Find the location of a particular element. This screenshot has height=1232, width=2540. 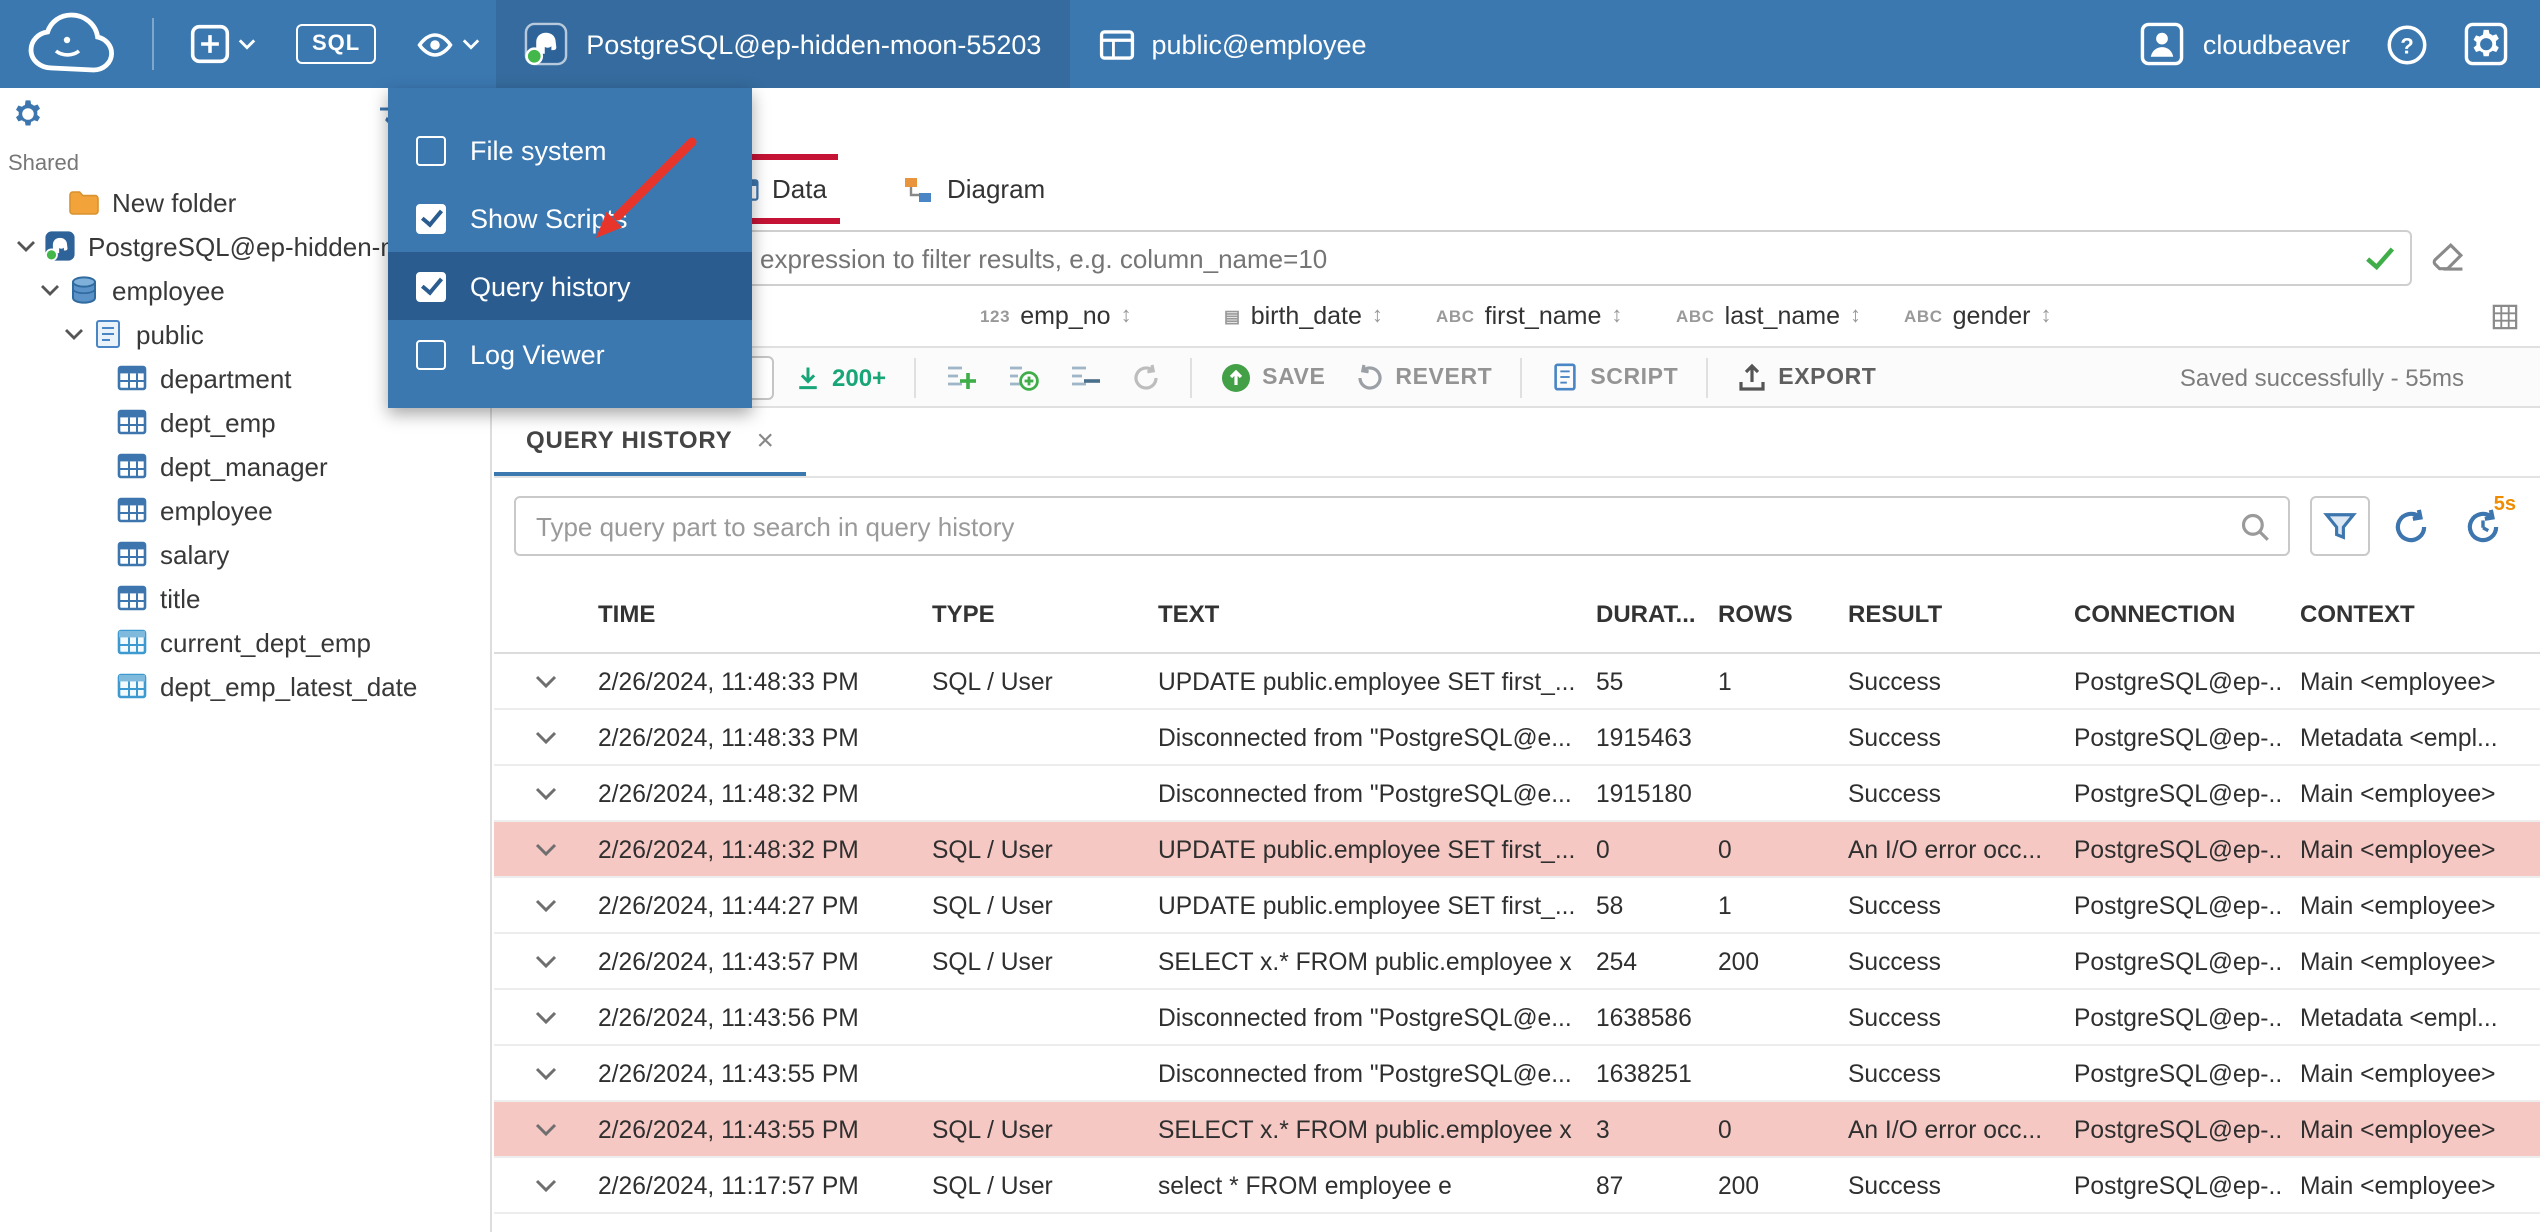

apply-filter-icon is located at coordinates (2380, 258).